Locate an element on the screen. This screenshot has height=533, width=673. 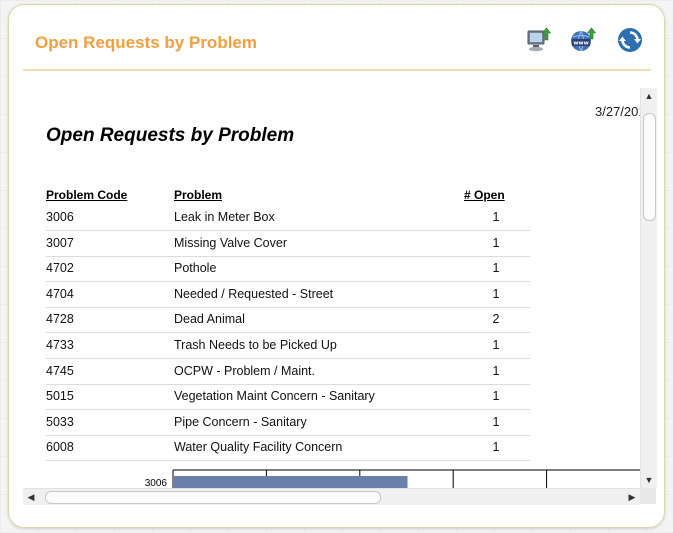
horizontal-scrollbar: ◀ ▶ is located at coordinates (331, 496).